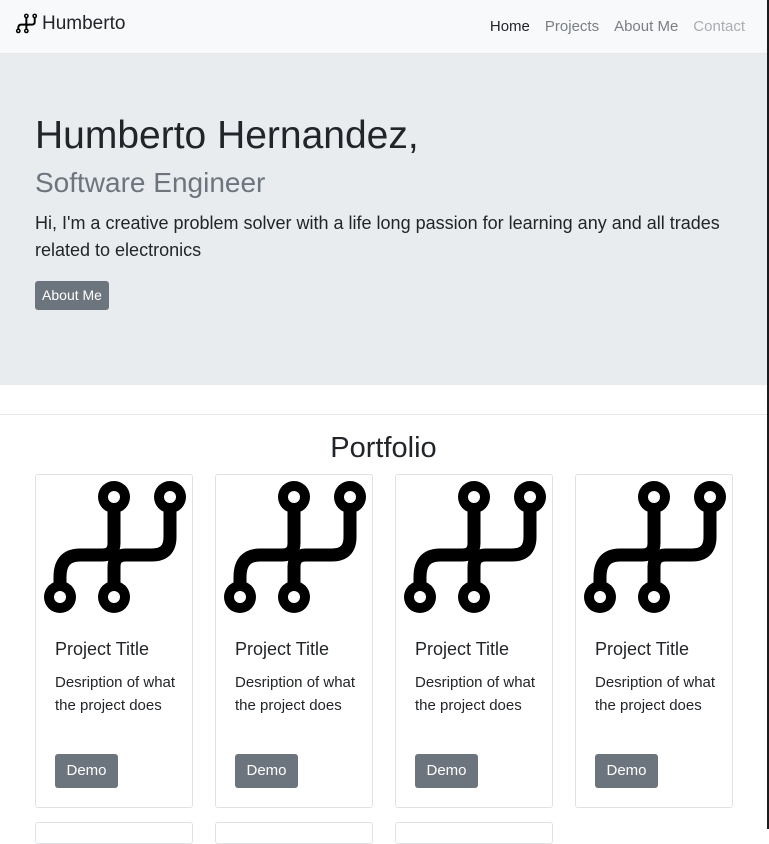  Describe the element at coordinates (72, 295) in the screenshot. I see `about-me-button: About Me` at that location.